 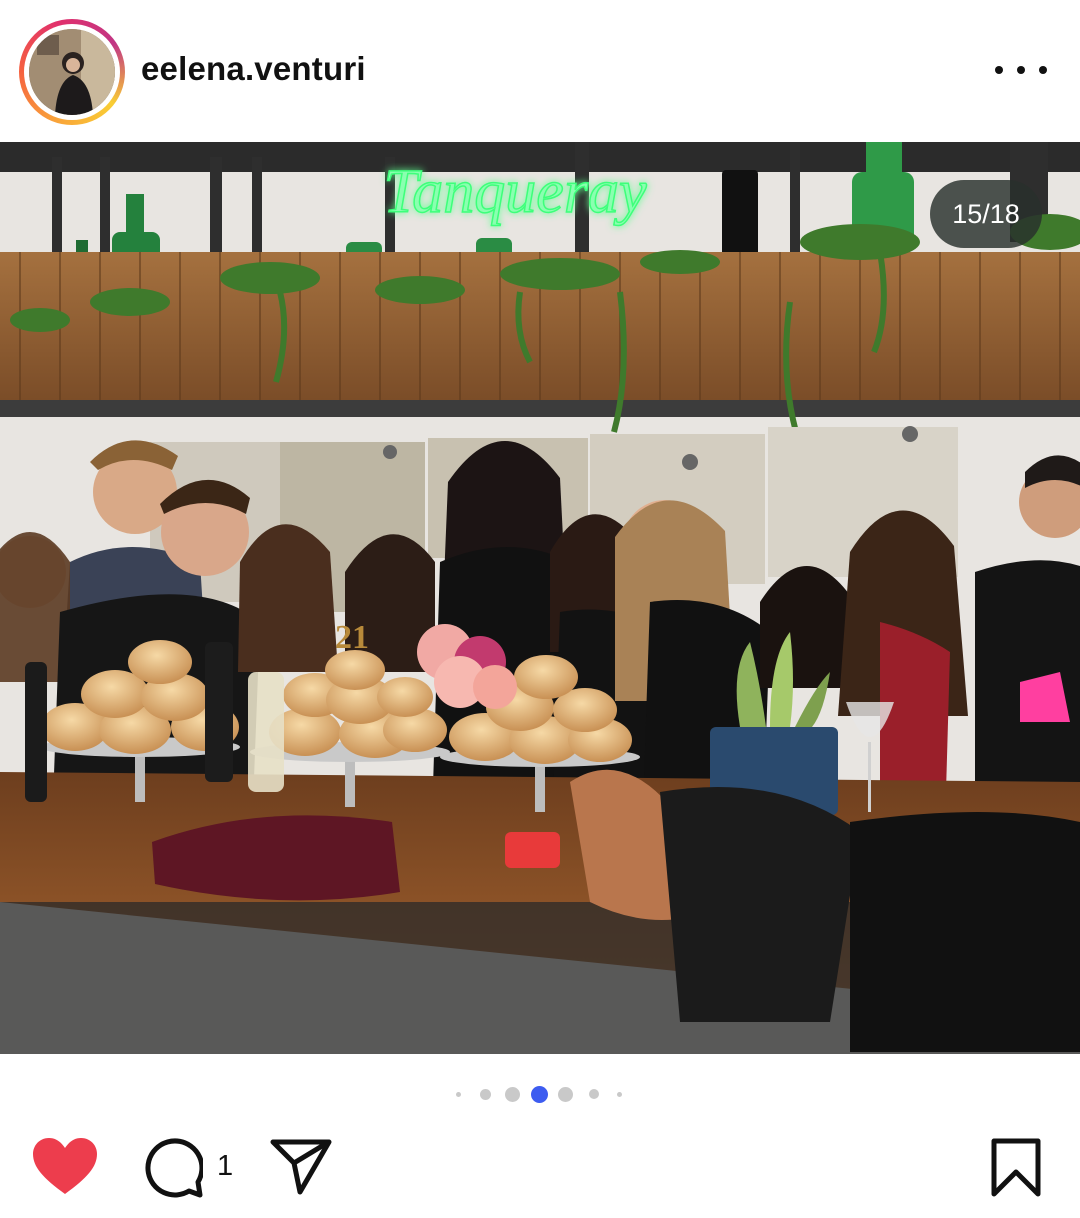 I want to click on save-button, so click(x=1016, y=1168).